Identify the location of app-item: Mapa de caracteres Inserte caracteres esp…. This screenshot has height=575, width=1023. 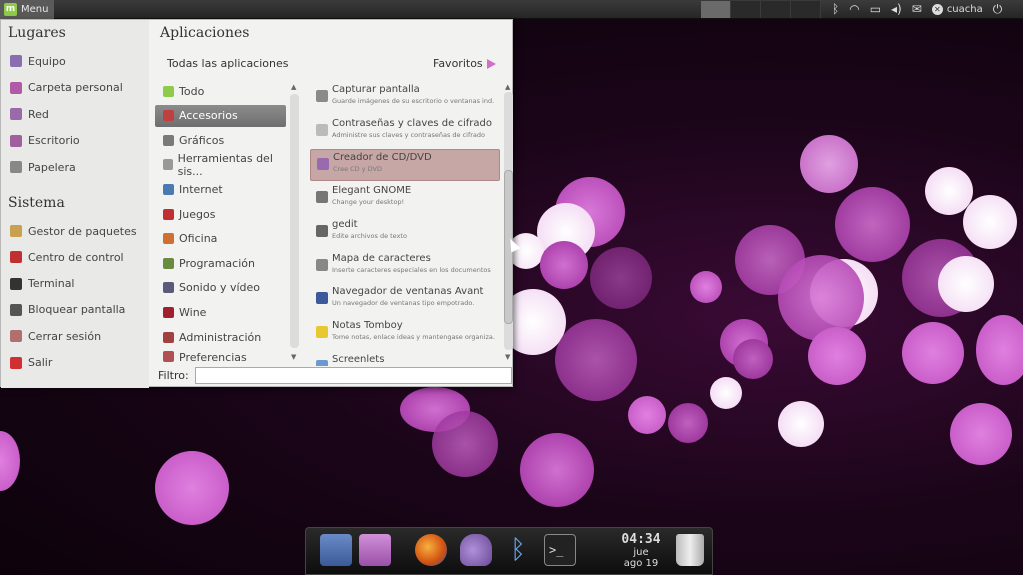
(405, 267).